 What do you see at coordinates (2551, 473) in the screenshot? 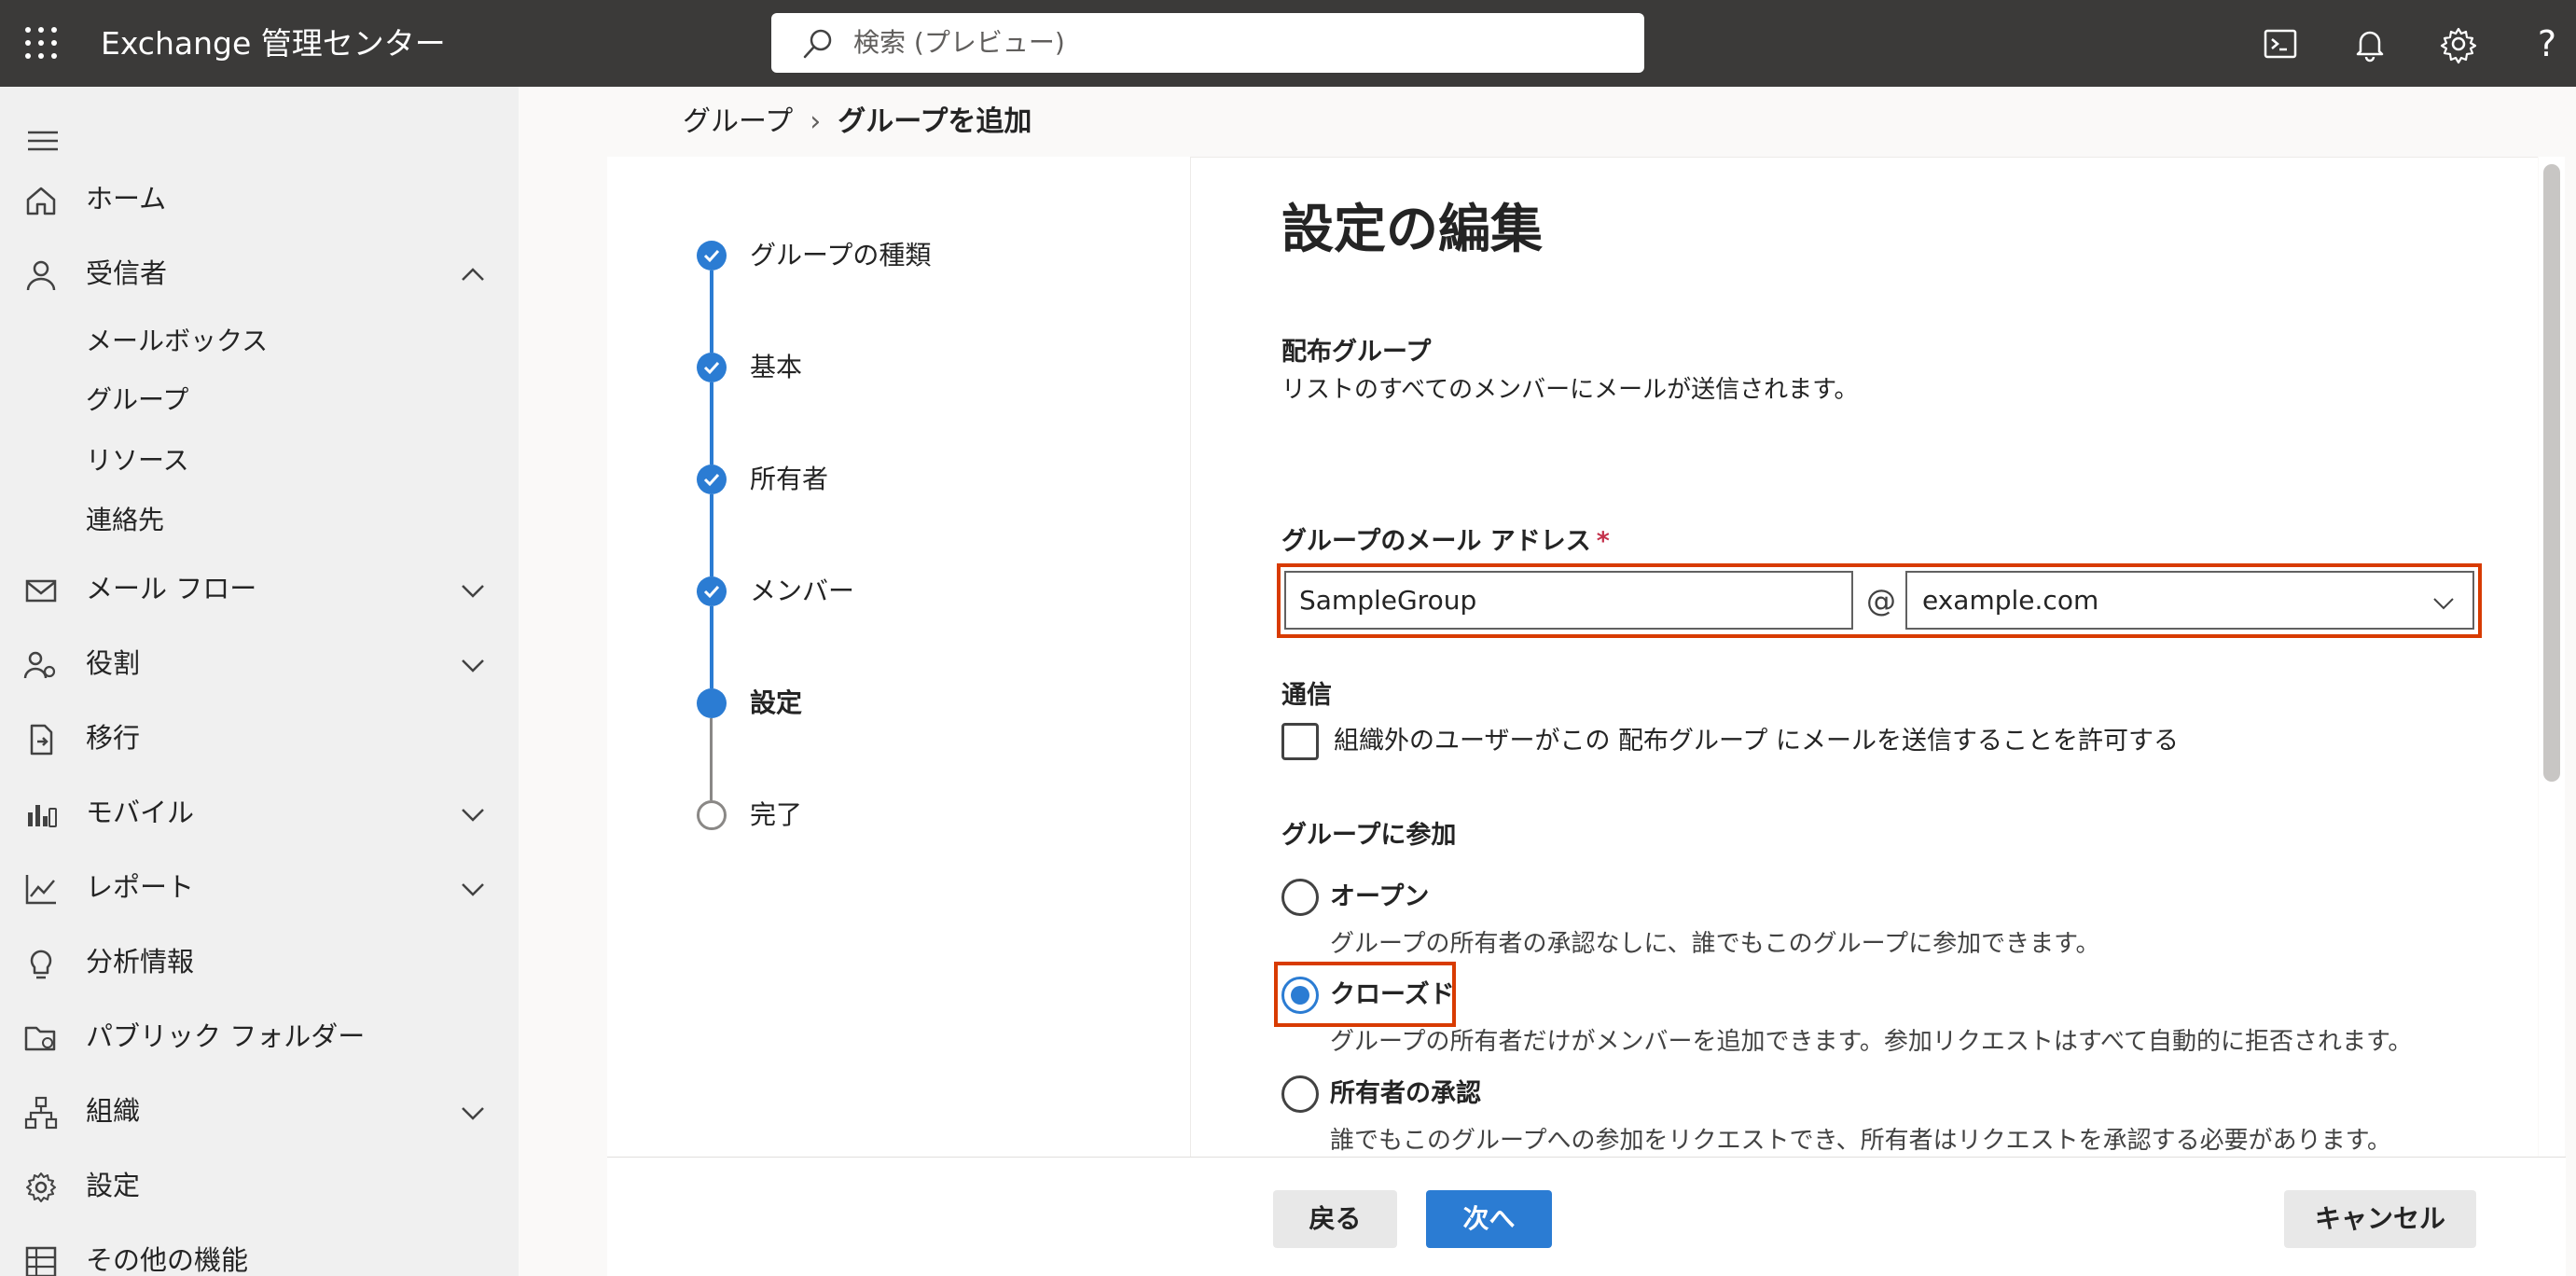
I see `scrollbar-thumb` at bounding box center [2551, 473].